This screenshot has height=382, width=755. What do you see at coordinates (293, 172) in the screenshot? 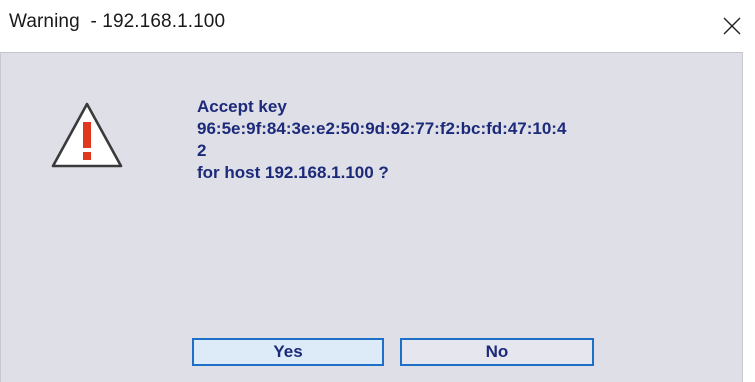
I see `message-line-host: for host 192.168.1.100 ?` at bounding box center [293, 172].